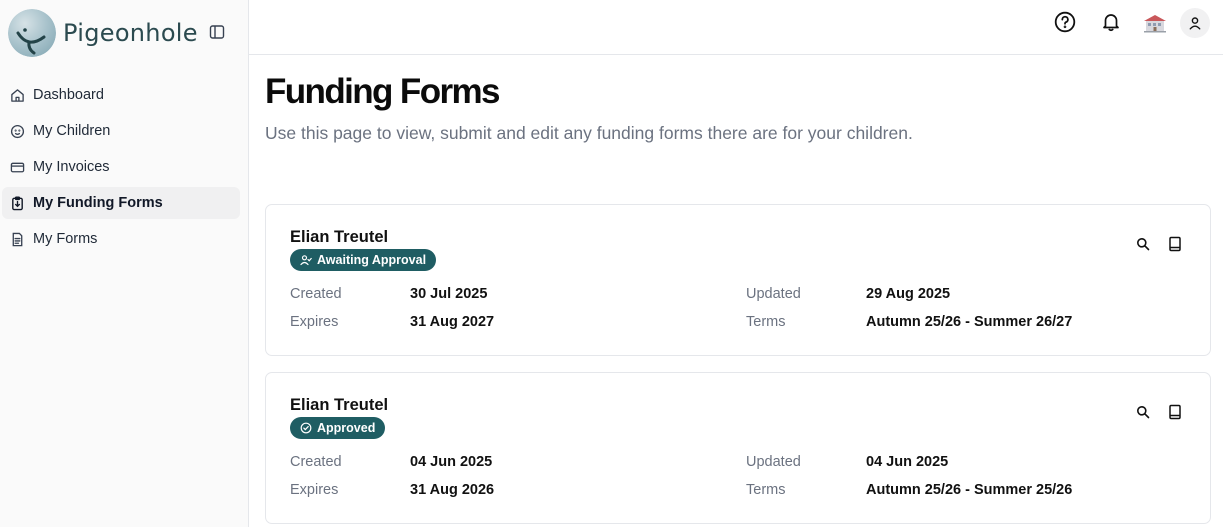 The image size is (1223, 527). I want to click on baby-icon, so click(17, 131).